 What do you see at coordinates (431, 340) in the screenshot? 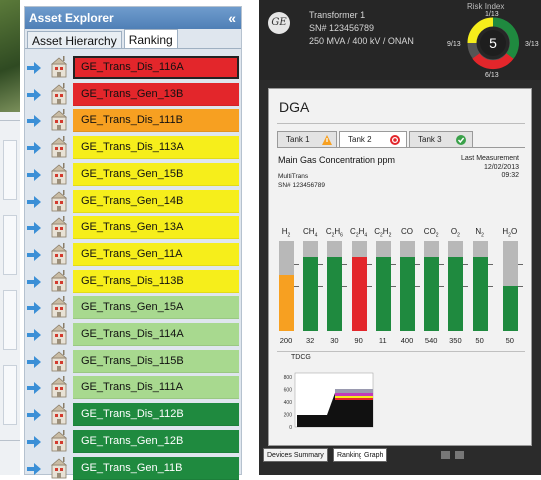
I see `gas-value: 540` at bounding box center [431, 340].